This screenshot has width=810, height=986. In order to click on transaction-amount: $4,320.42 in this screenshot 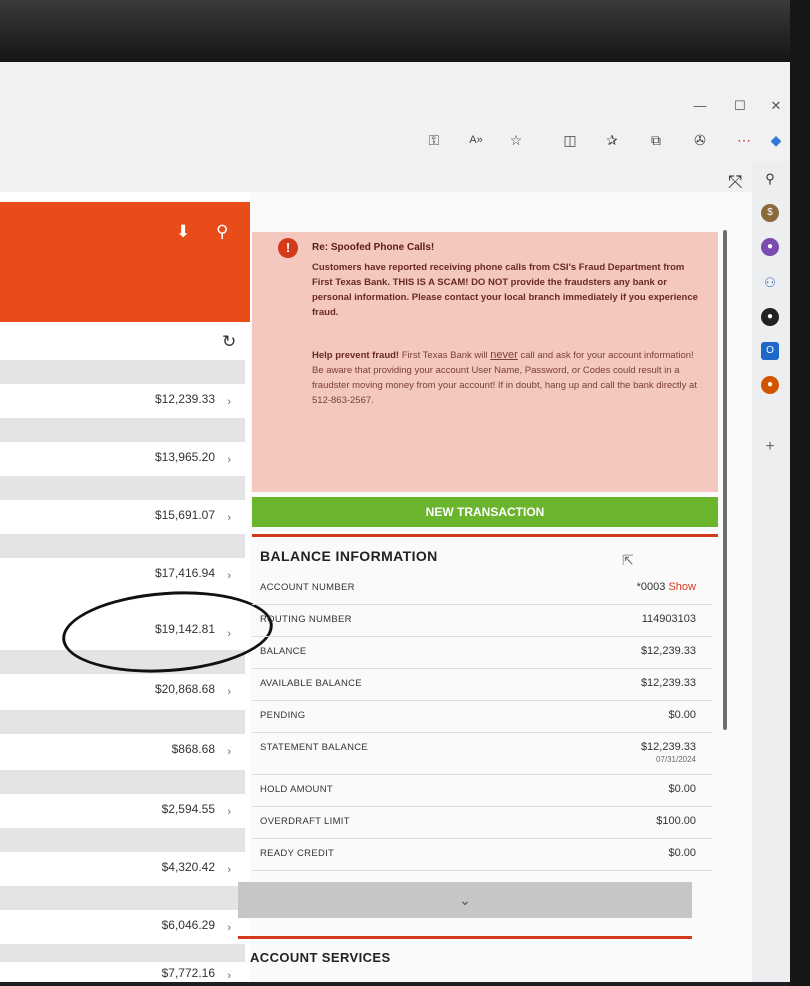, I will do `click(188, 867)`.